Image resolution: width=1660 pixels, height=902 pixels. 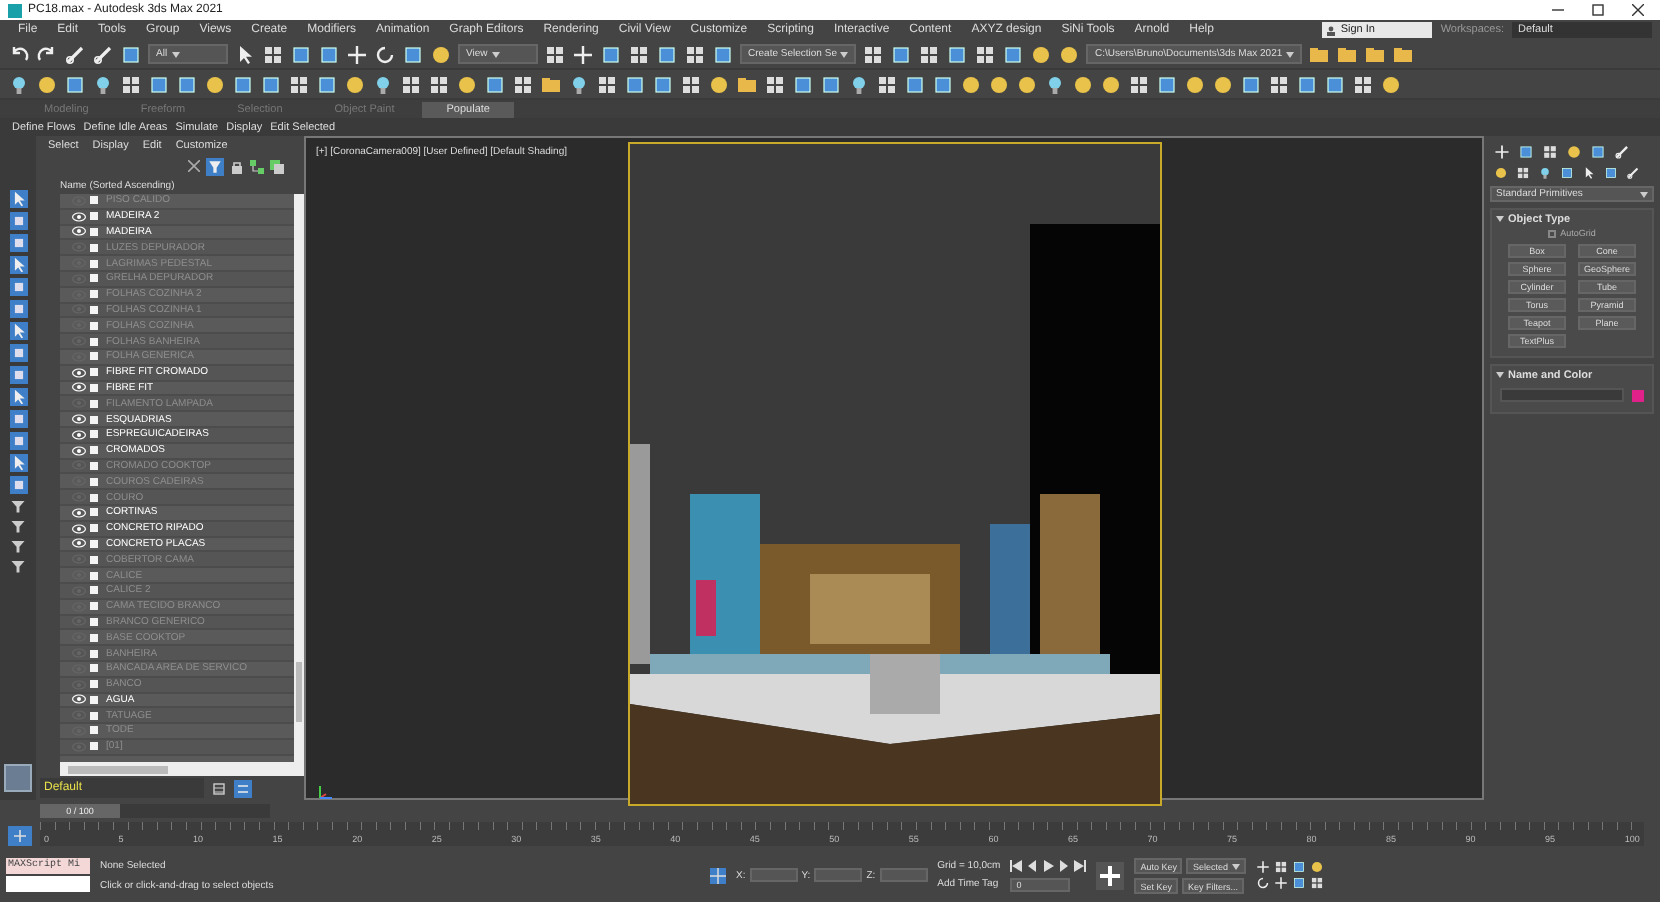 I want to click on play-icon, so click(x=1048, y=865).